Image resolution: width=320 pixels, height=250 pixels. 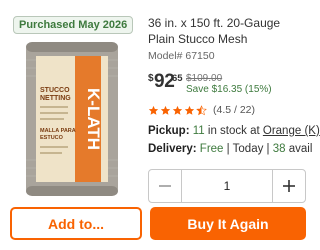 I want to click on svg-text: NETTING, so click(x=55, y=98).